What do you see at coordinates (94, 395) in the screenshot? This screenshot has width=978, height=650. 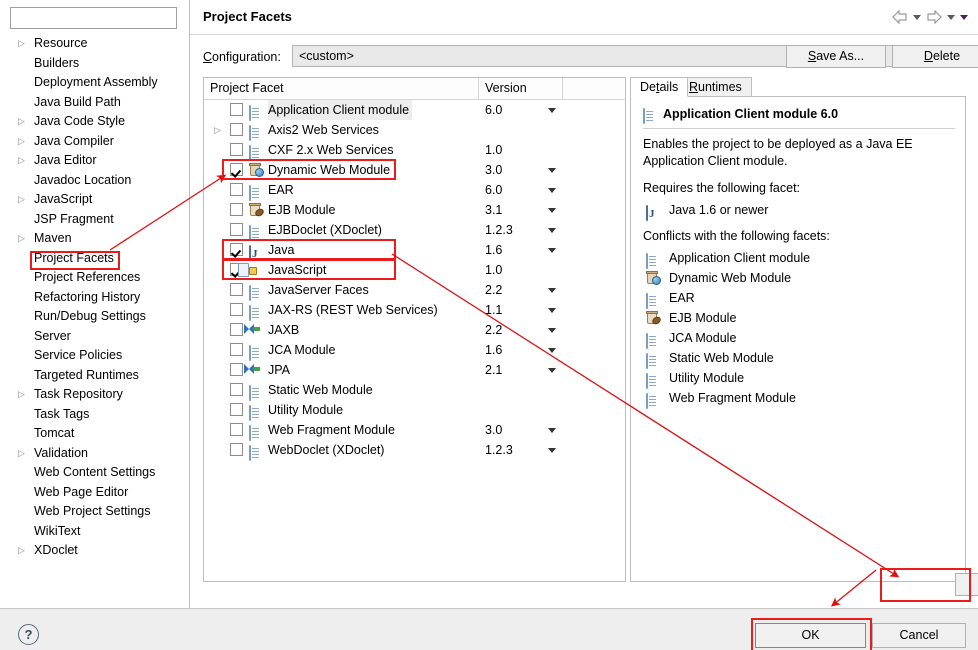 I see `sidebar-item-task-repository: ▷ Task Repository` at bounding box center [94, 395].